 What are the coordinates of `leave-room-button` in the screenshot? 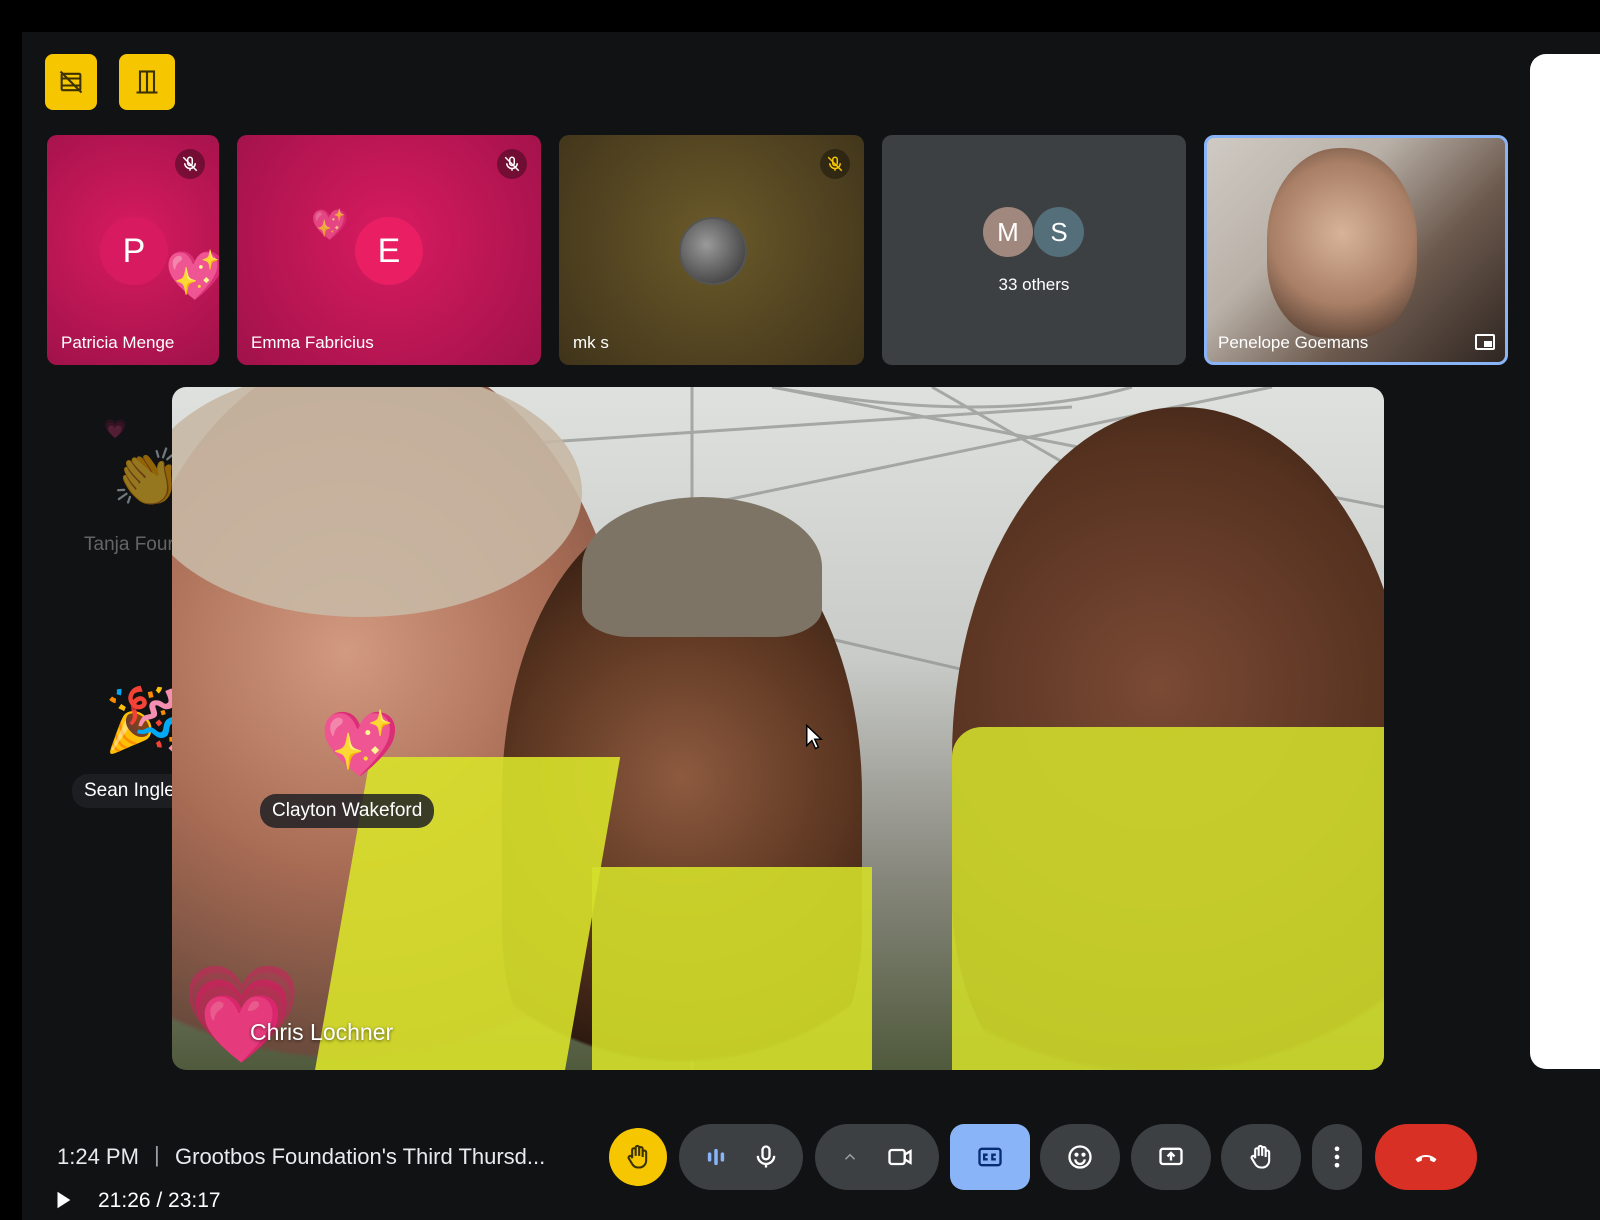 It's located at (147, 82).